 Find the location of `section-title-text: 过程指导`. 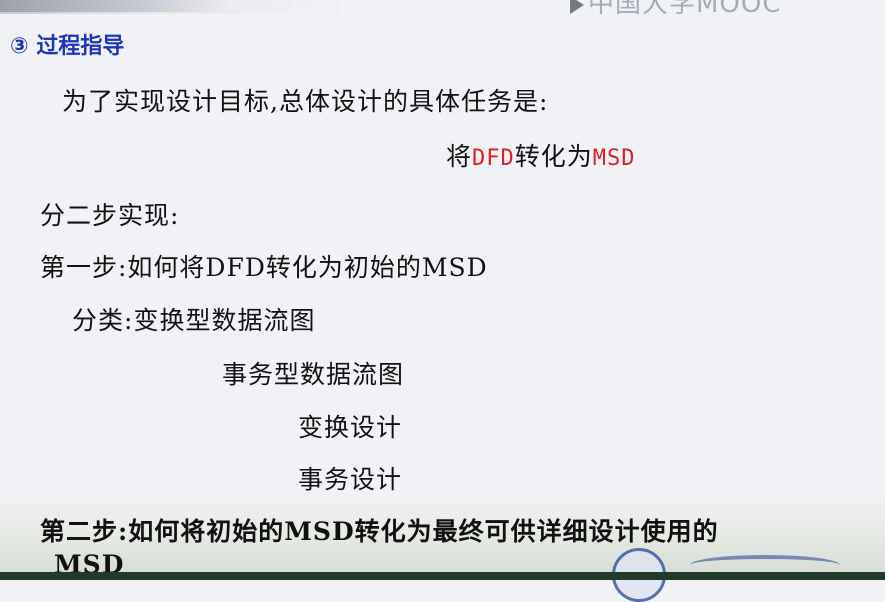

section-title-text: 过程指导 is located at coordinates (80, 46).